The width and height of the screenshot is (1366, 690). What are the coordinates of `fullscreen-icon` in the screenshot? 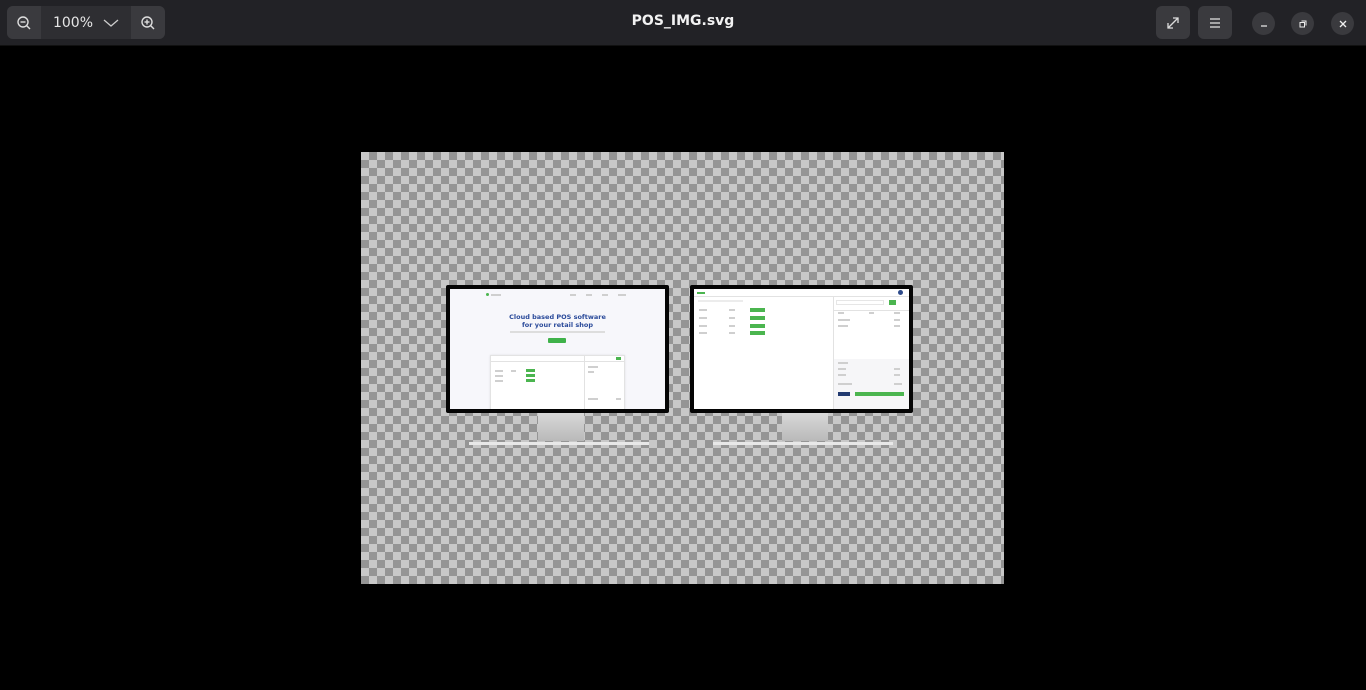 It's located at (1173, 22).